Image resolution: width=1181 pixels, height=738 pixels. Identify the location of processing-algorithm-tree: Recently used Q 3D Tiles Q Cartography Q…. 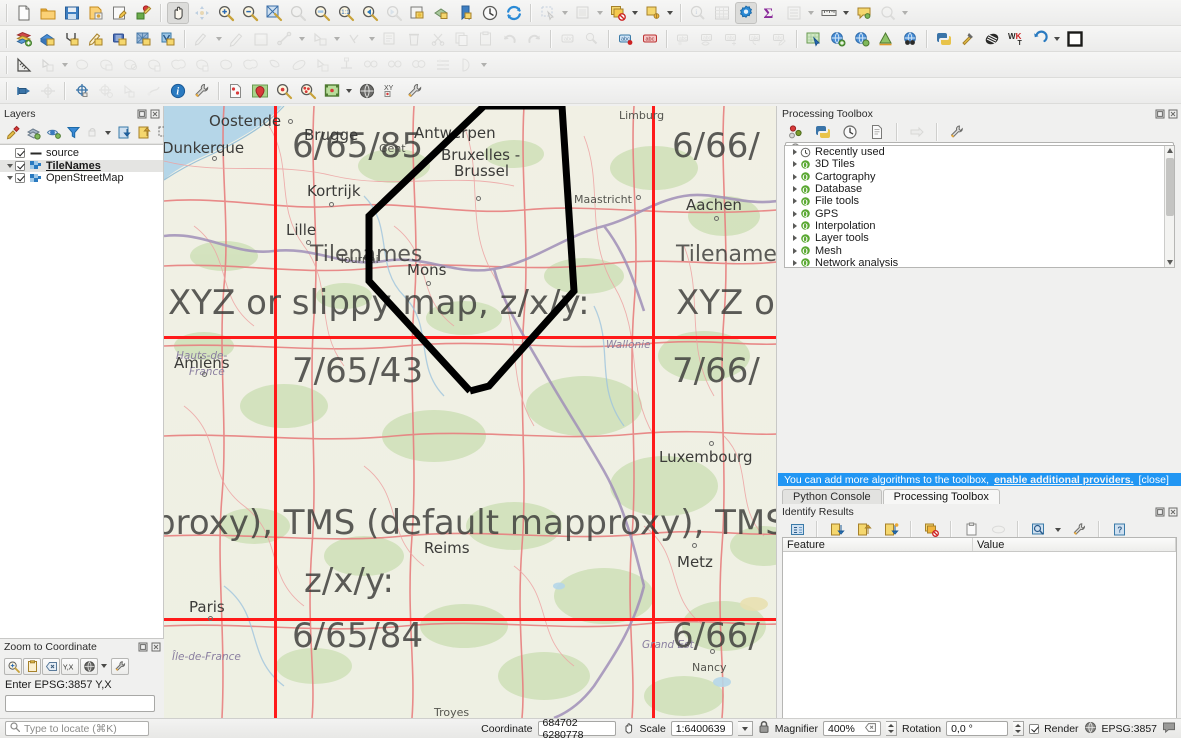
(979, 206).